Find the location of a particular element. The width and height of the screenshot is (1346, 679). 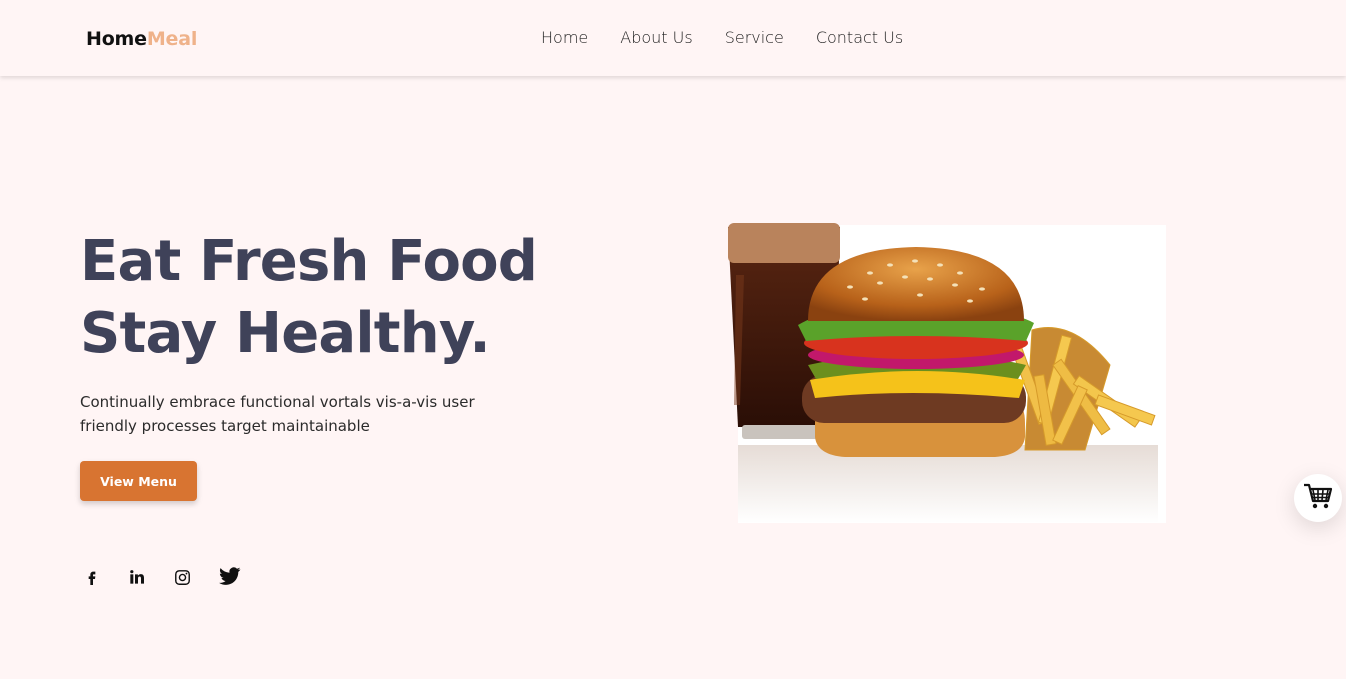

shopping-cart-icon is located at coordinates (1318, 498).